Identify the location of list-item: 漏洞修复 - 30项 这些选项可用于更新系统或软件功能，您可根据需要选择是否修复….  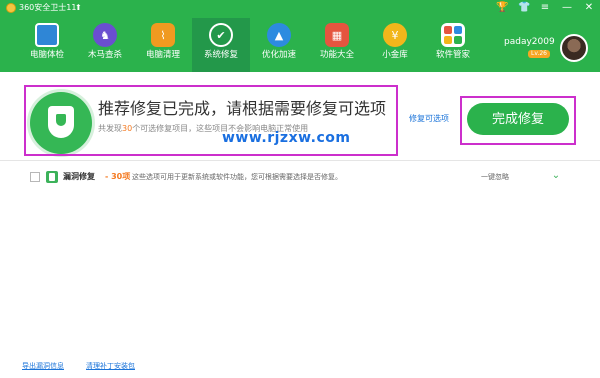
(300, 178).